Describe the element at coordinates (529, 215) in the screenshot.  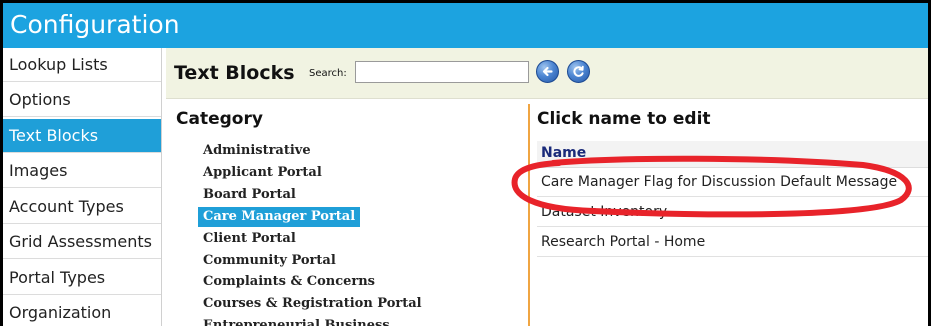
I see `panel-divider` at that location.